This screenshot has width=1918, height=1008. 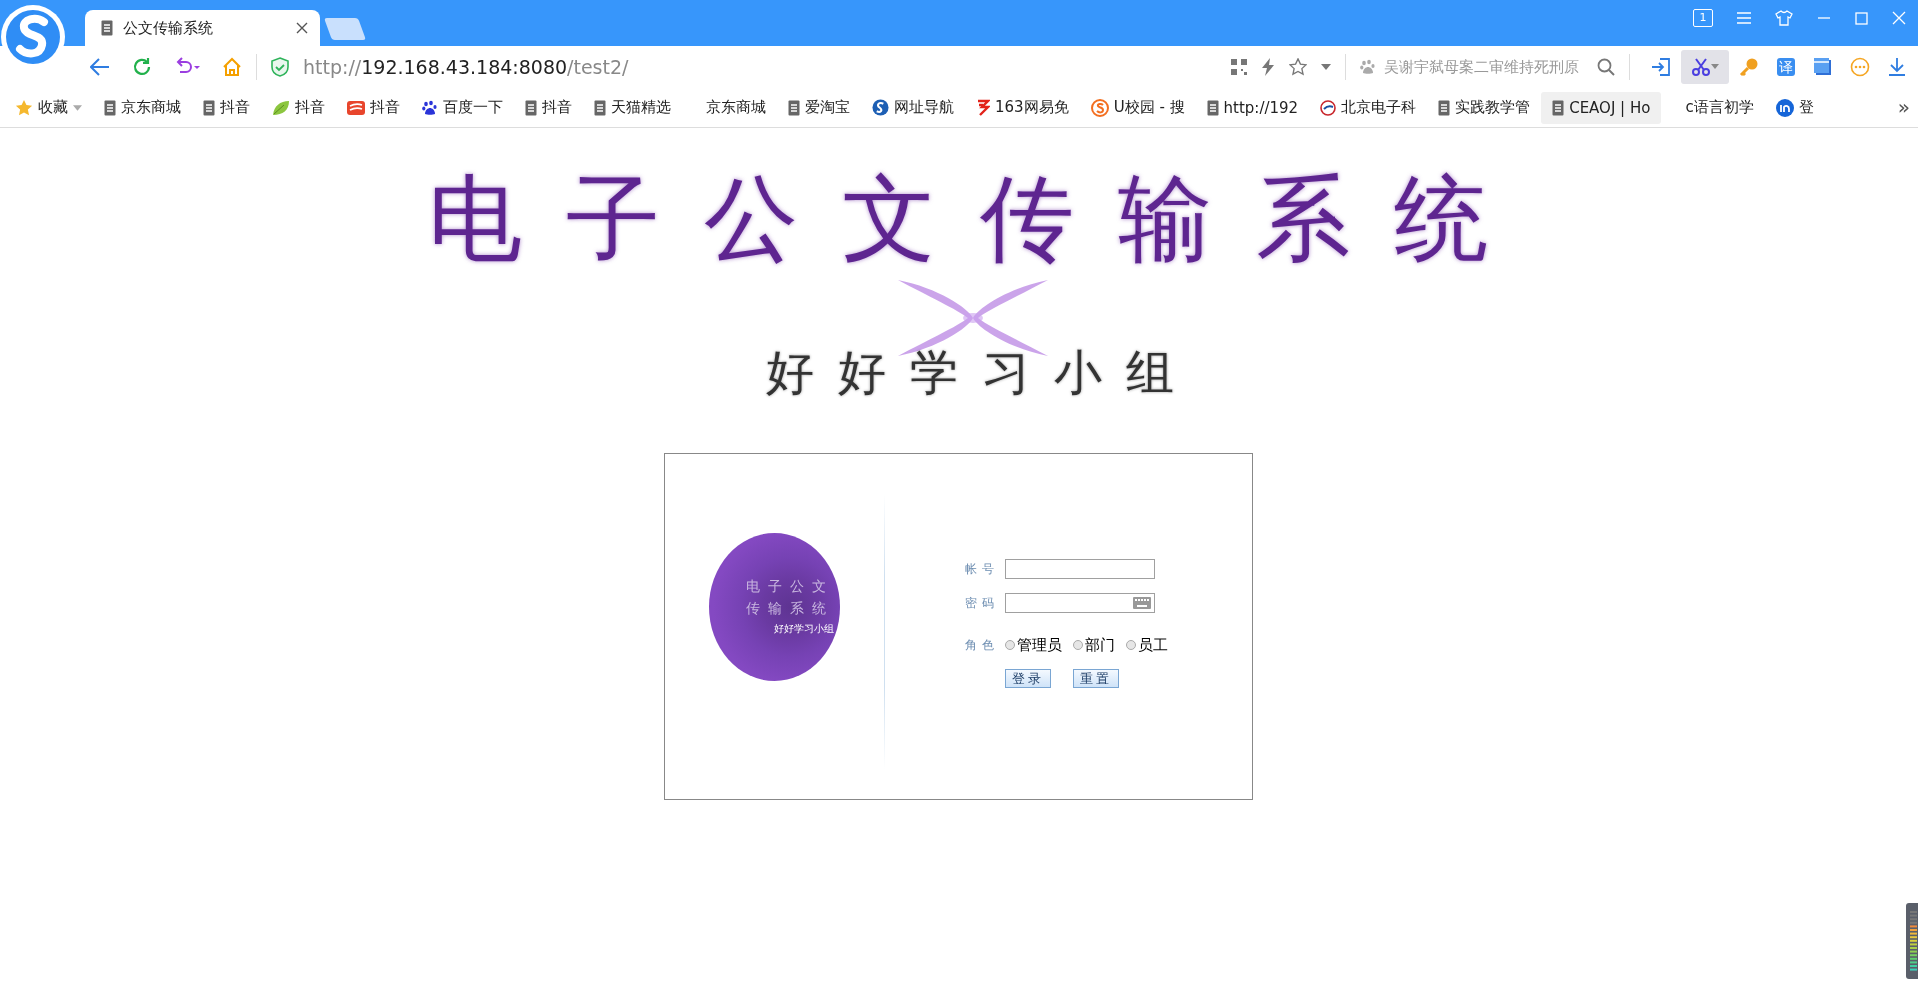 What do you see at coordinates (1823, 67) in the screenshot?
I see `window-icon` at bounding box center [1823, 67].